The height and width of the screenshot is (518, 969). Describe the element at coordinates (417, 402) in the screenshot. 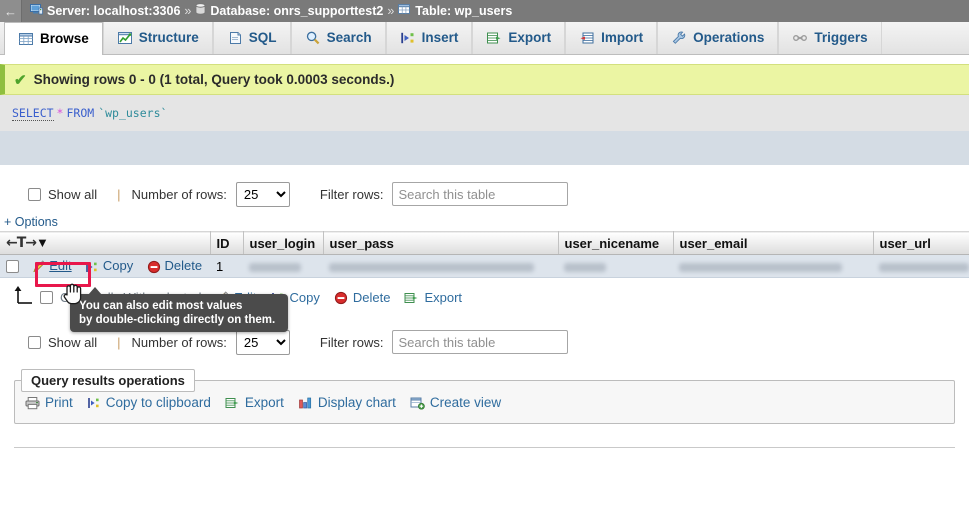

I see `create-view-icon` at that location.